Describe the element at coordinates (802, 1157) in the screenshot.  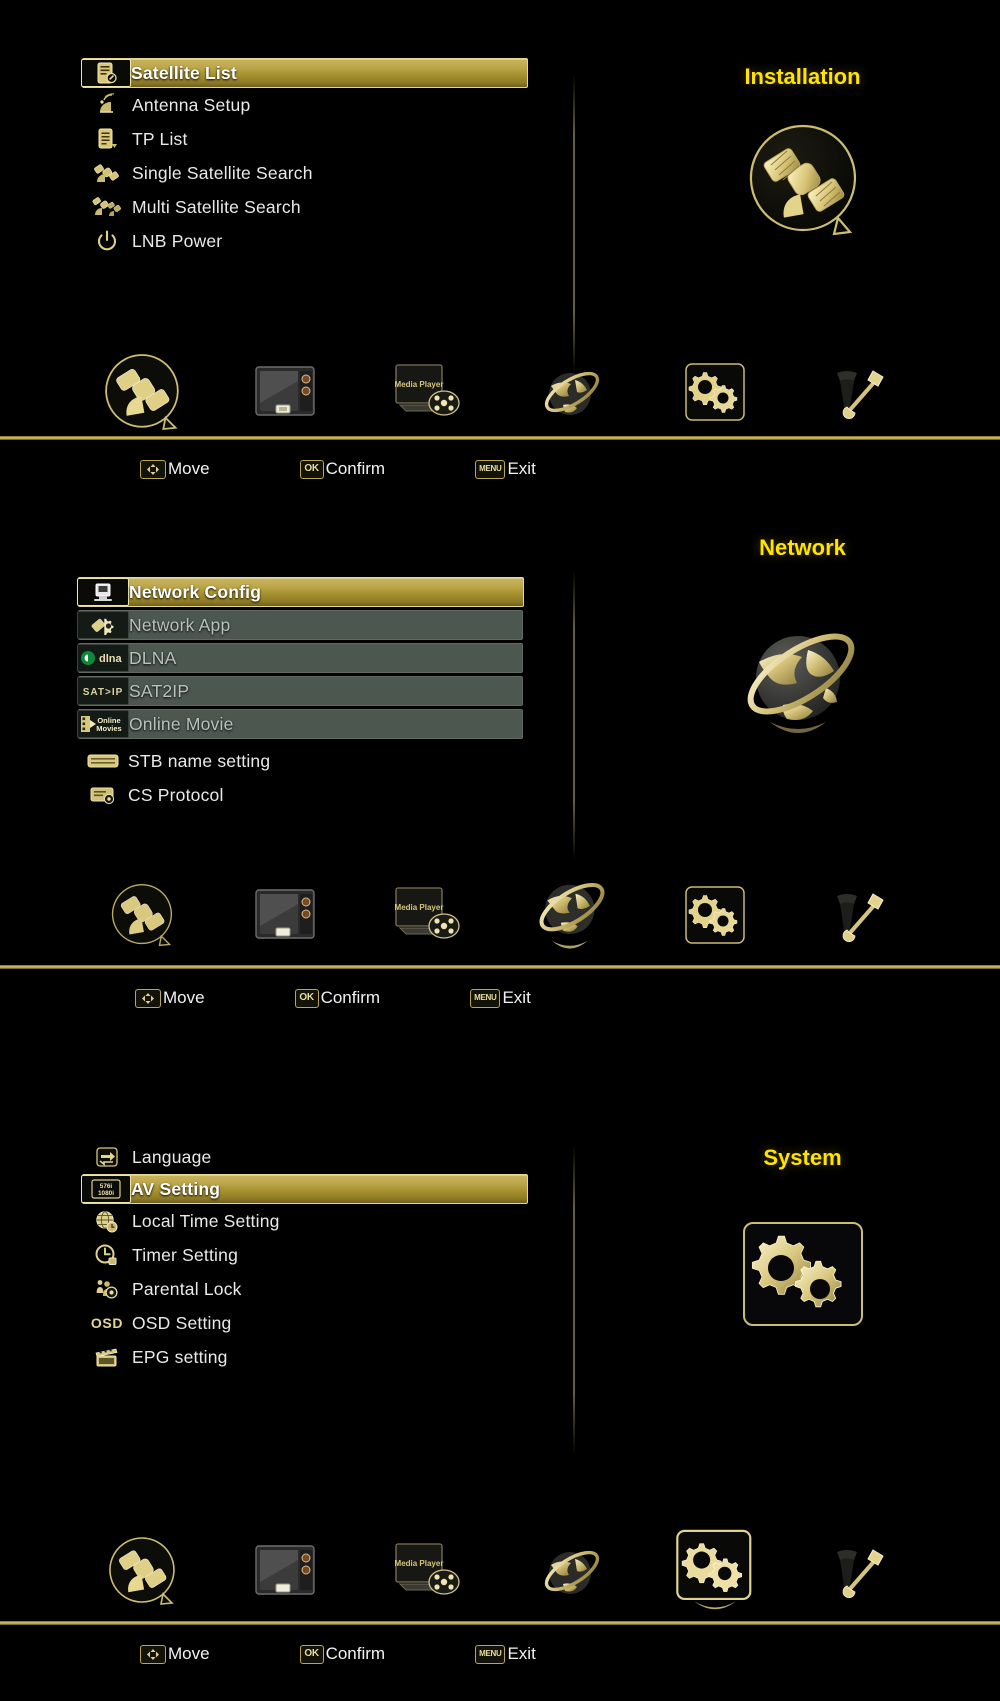
I see `panel-title: System` at that location.